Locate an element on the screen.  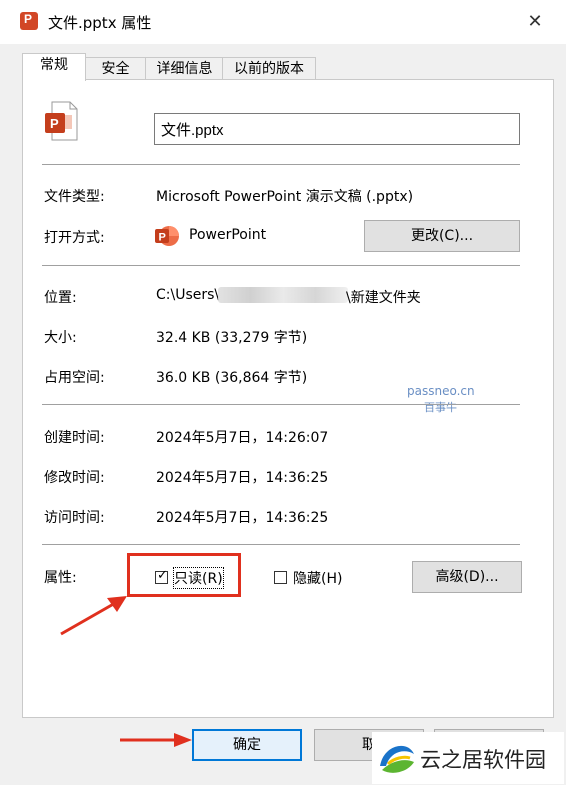
powerpoint-app-icon: P is located at coordinates (167, 236).